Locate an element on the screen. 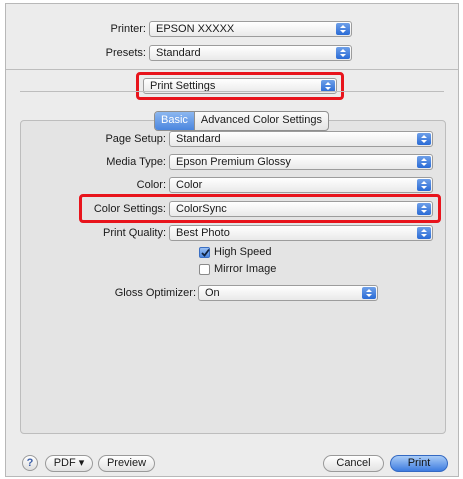  tab-advanced-color-settings: Advanced Color Settings is located at coordinates (260, 121).